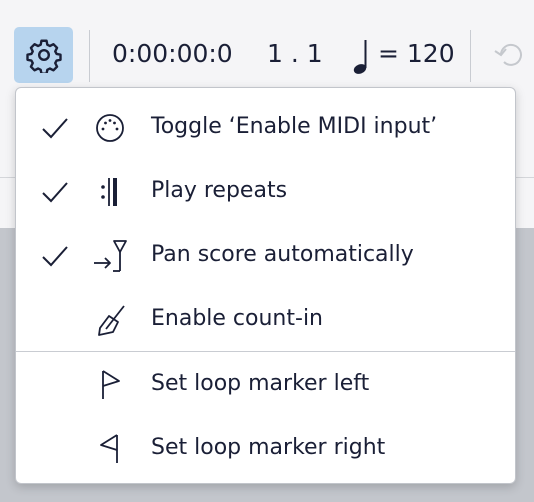 The image size is (534, 502). I want to click on menu-item-label: Set loop marker right, so click(268, 447).